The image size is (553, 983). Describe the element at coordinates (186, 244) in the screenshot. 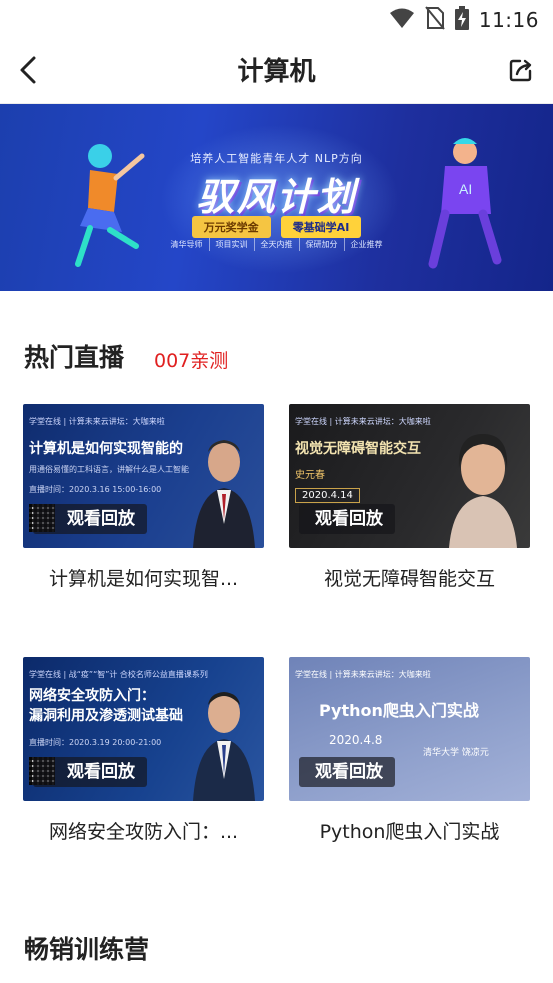

I see `banner-tag: 清华导师` at that location.